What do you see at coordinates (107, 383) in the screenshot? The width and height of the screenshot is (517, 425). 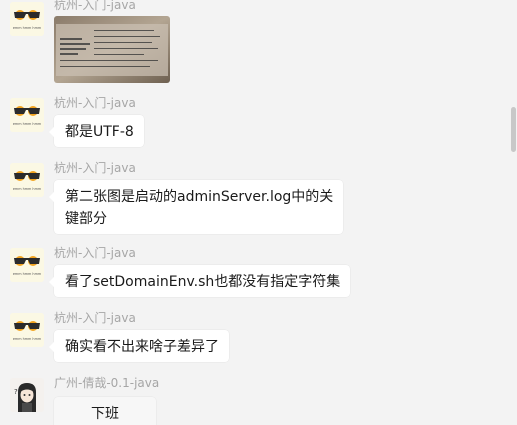 I see `sender-name: 广州-倩哉-0.1-java` at bounding box center [107, 383].